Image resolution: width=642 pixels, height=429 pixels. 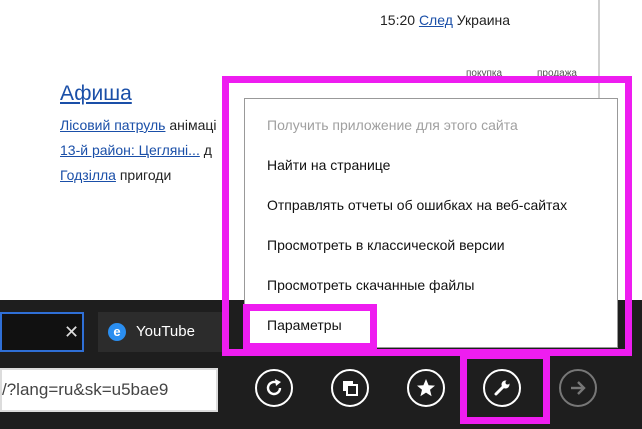 I want to click on refresh-icon, so click(x=274, y=387).